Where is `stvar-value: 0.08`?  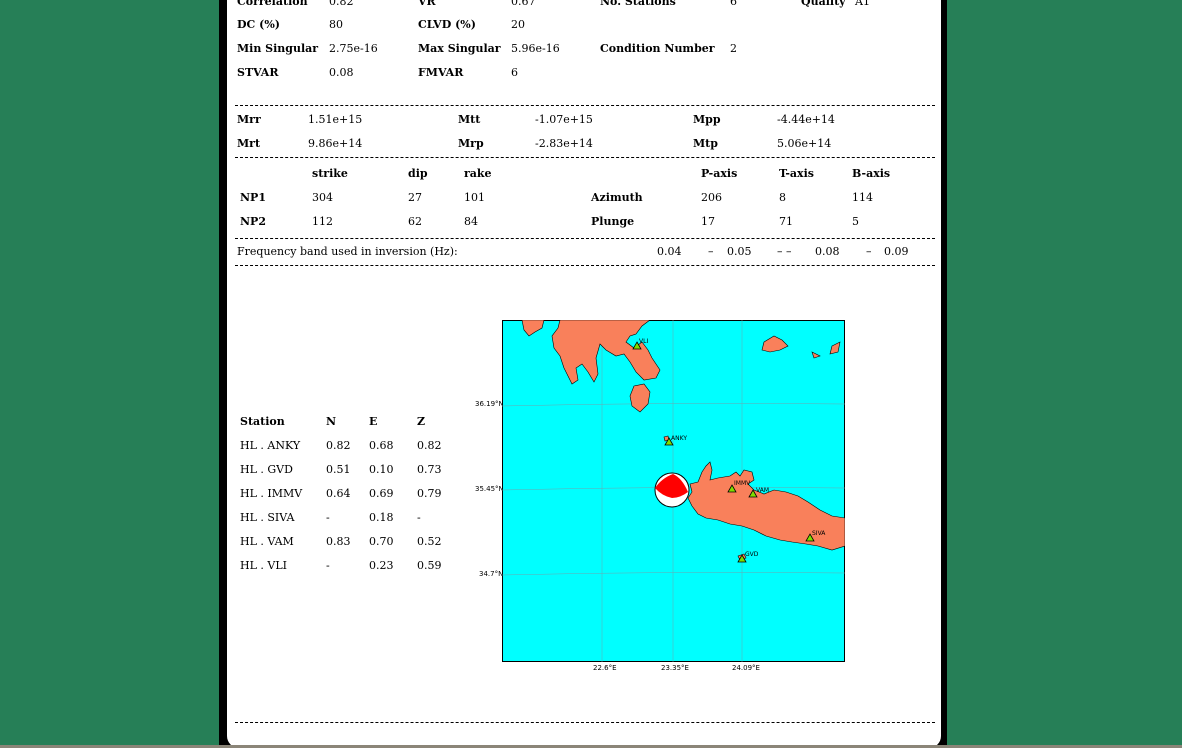 stvar-value: 0.08 is located at coordinates (341, 72).